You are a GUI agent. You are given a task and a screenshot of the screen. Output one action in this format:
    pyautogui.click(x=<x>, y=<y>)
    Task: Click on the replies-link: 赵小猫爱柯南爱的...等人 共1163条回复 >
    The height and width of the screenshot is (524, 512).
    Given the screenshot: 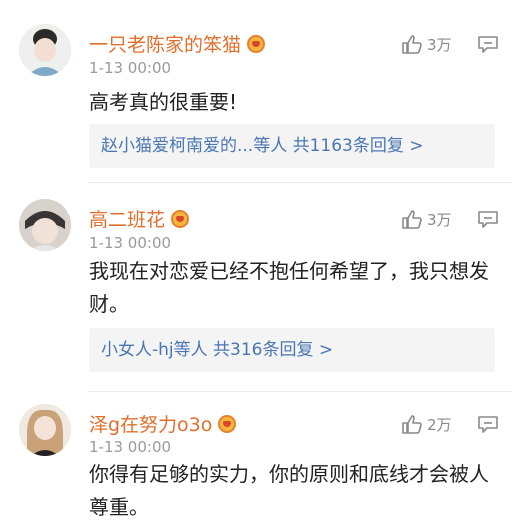 What is the action you would take?
    pyautogui.click(x=292, y=146)
    